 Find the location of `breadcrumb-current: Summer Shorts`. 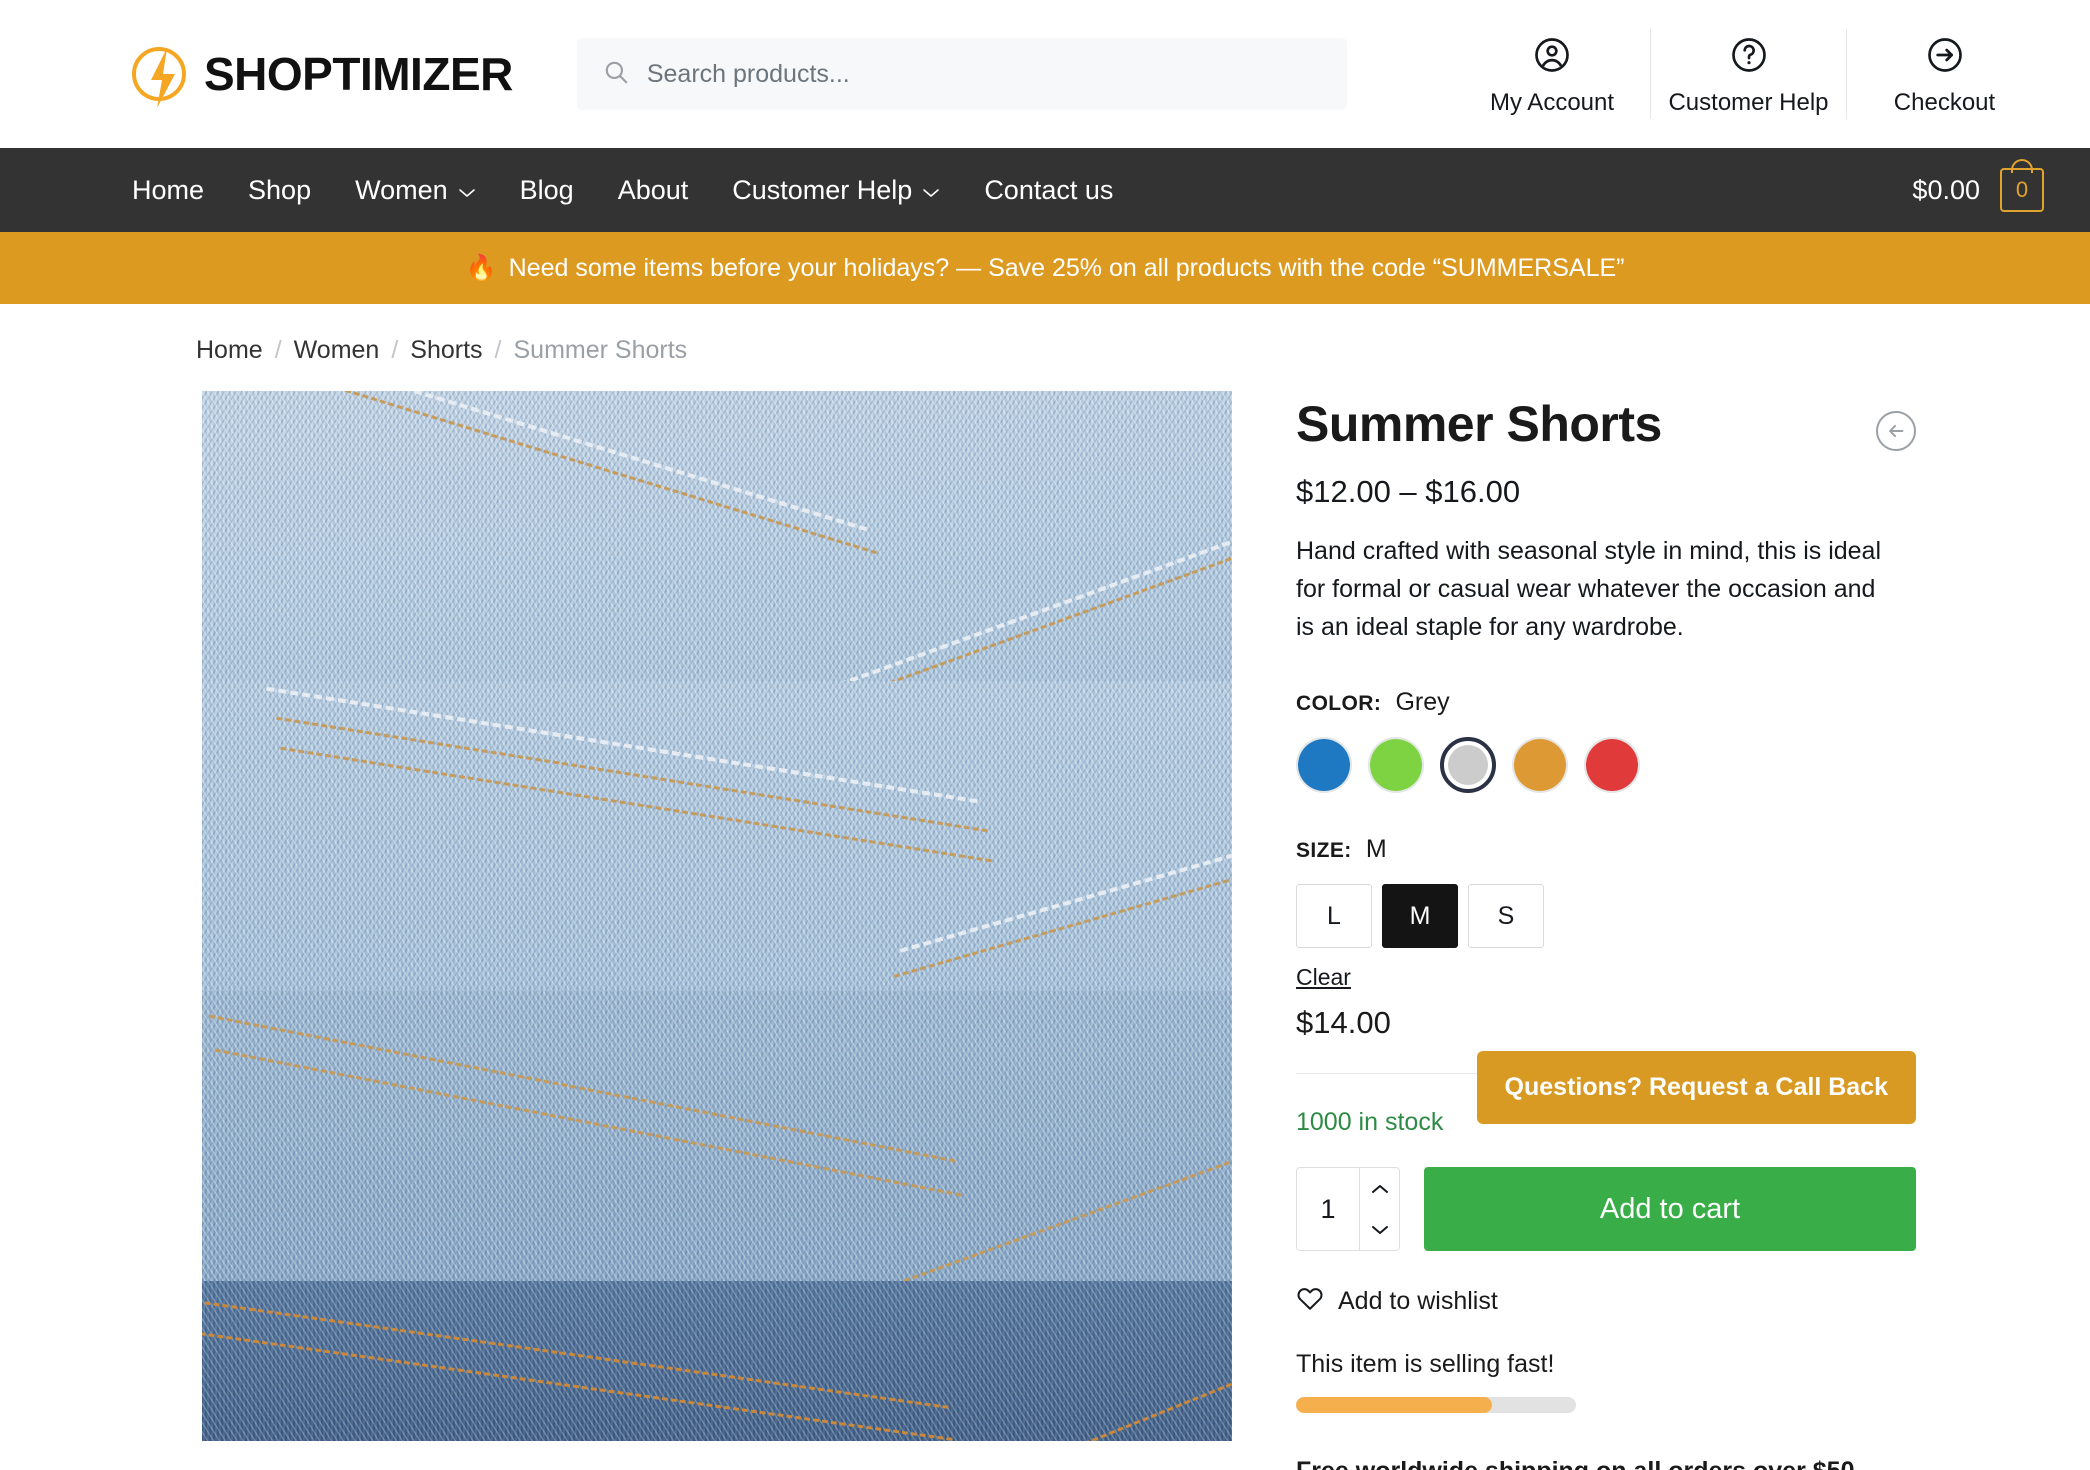

breadcrumb-current: Summer Shorts is located at coordinates (600, 350).